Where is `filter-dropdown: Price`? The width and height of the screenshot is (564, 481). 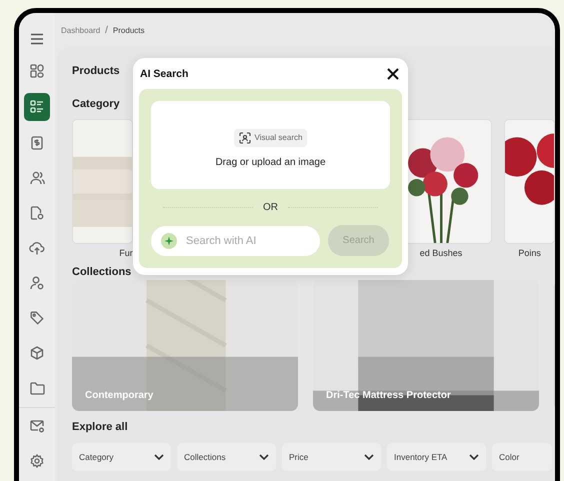 filter-dropdown: Price is located at coordinates (331, 457).